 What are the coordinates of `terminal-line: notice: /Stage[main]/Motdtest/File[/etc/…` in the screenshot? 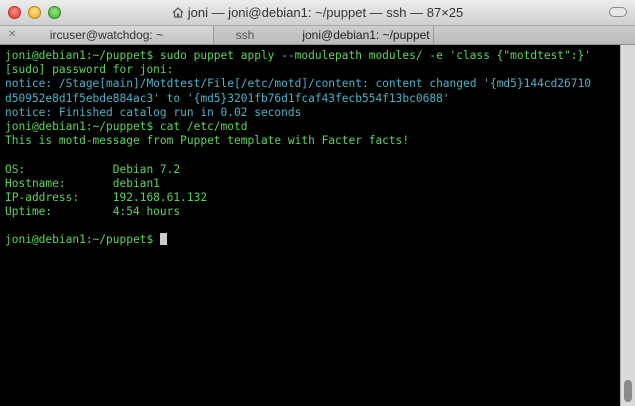 It's located at (298, 84).